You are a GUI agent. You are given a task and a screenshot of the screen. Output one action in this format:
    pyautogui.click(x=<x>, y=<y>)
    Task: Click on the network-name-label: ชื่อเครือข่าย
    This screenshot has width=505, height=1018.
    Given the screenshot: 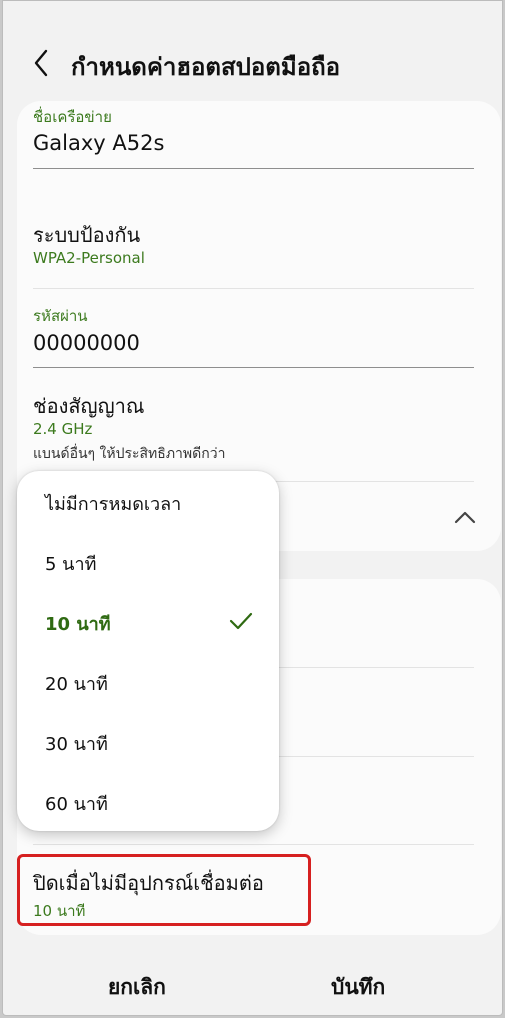 What is the action you would take?
    pyautogui.click(x=72, y=117)
    